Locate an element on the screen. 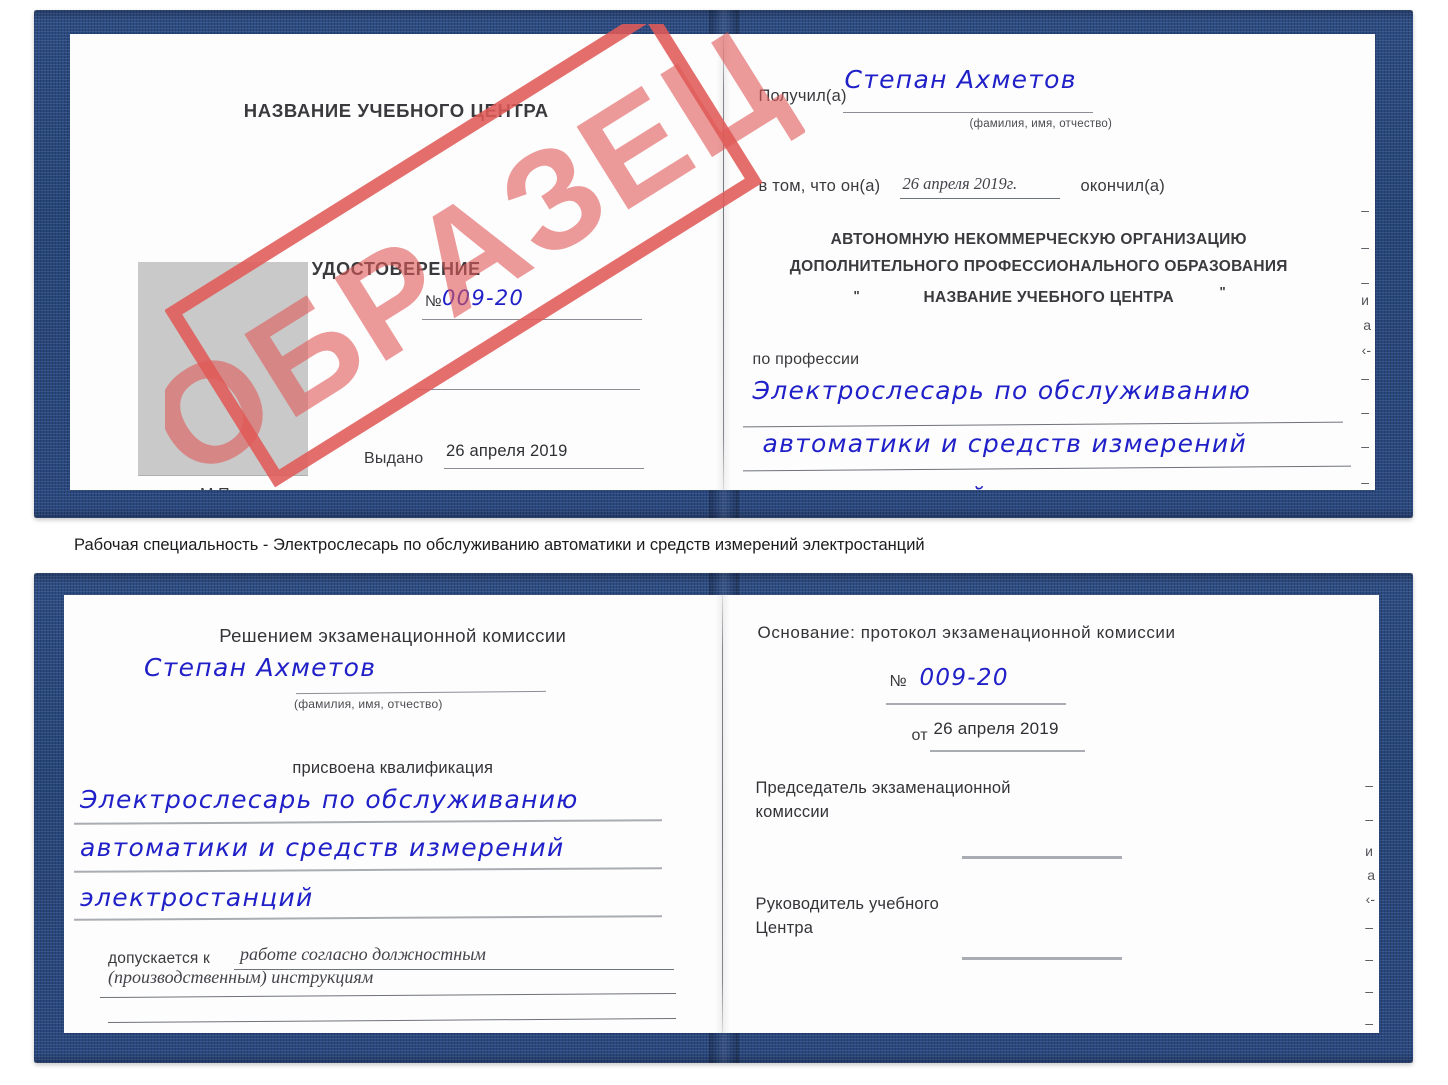  received-name-rule is located at coordinates (967, 112).